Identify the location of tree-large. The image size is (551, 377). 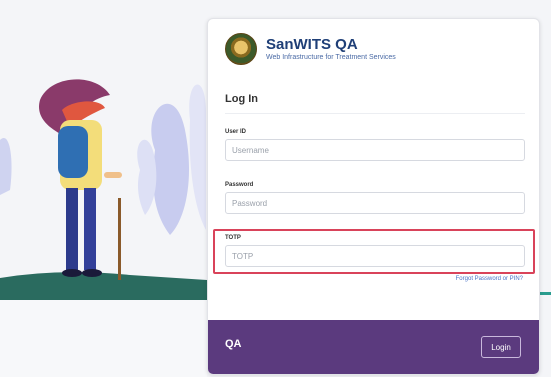
(170, 169).